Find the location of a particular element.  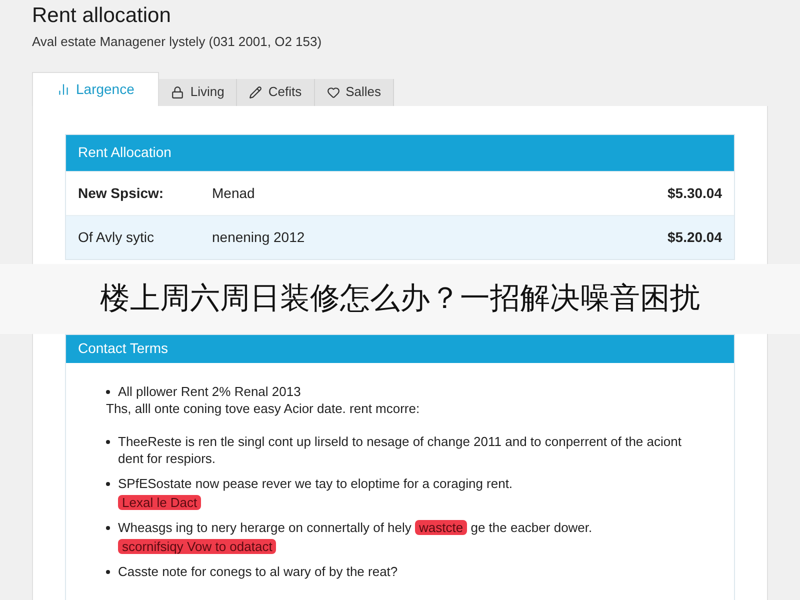

term-text: All pllower Rent 2% Renal 2013 is located at coordinates (209, 391).